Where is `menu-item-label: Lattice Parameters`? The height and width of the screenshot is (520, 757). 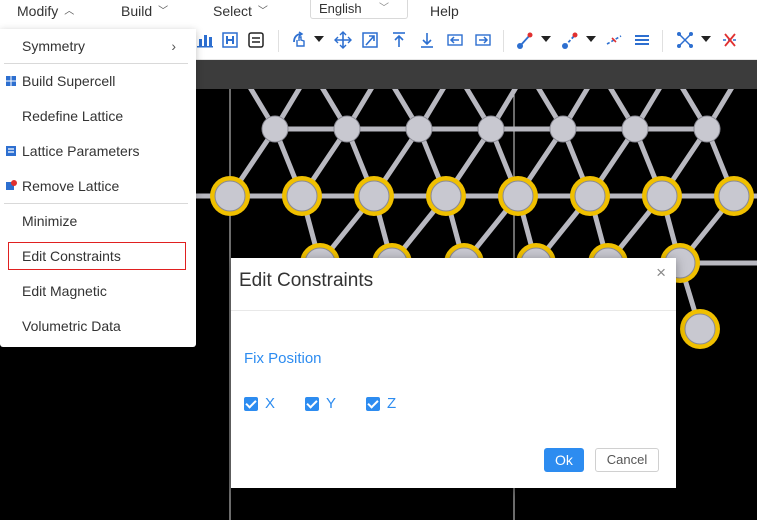
menu-item-label: Lattice Parameters is located at coordinates (81, 151).